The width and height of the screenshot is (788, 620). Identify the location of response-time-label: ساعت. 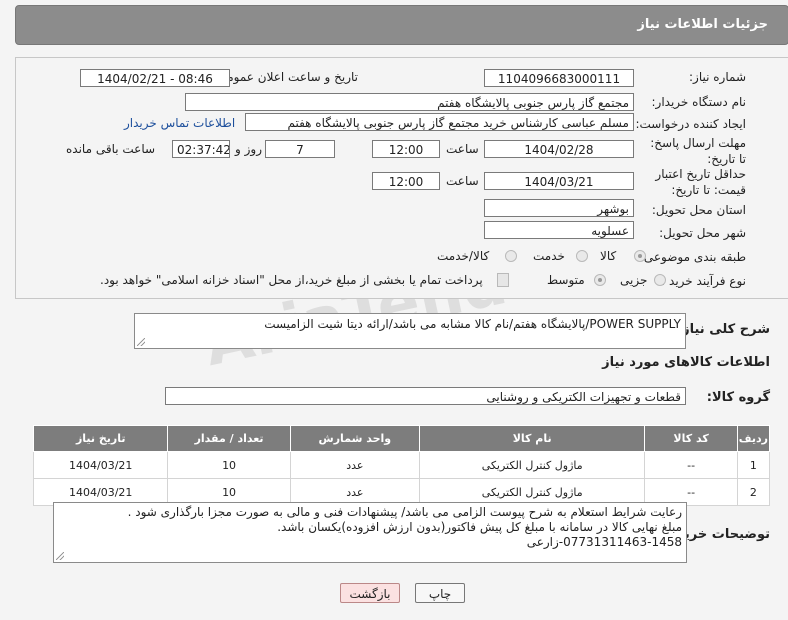
(462, 149).